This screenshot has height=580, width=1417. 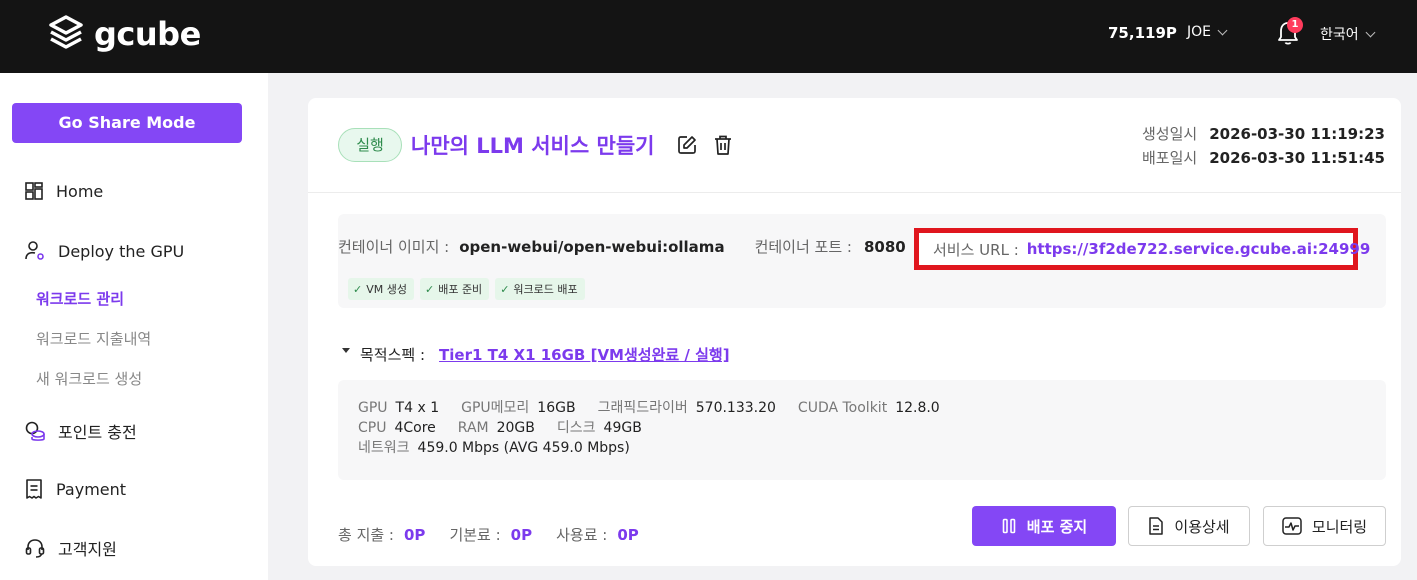 What do you see at coordinates (872, 448) in the screenshot?
I see `spec-line: 네트워크 459.0 Mbps (AVG 459.0 Mbps)` at bounding box center [872, 448].